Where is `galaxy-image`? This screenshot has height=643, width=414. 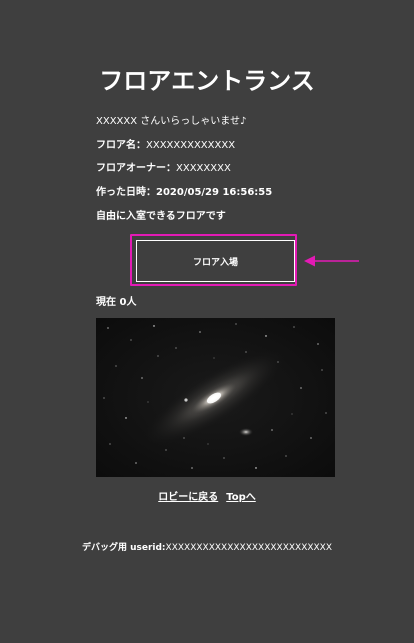 galaxy-image is located at coordinates (215, 397).